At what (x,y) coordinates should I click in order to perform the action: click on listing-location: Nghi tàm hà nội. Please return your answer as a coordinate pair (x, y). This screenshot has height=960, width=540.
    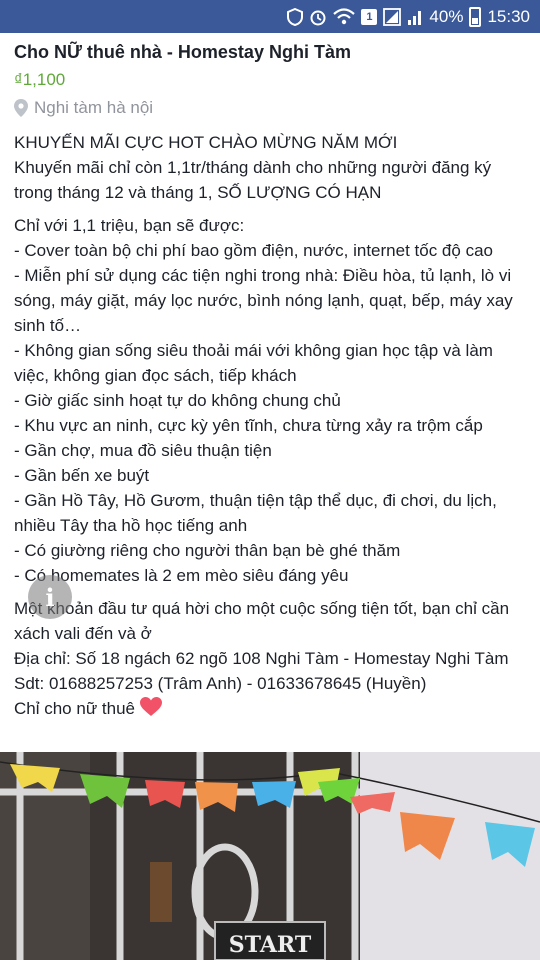
    Looking at the image, I should click on (272, 108).